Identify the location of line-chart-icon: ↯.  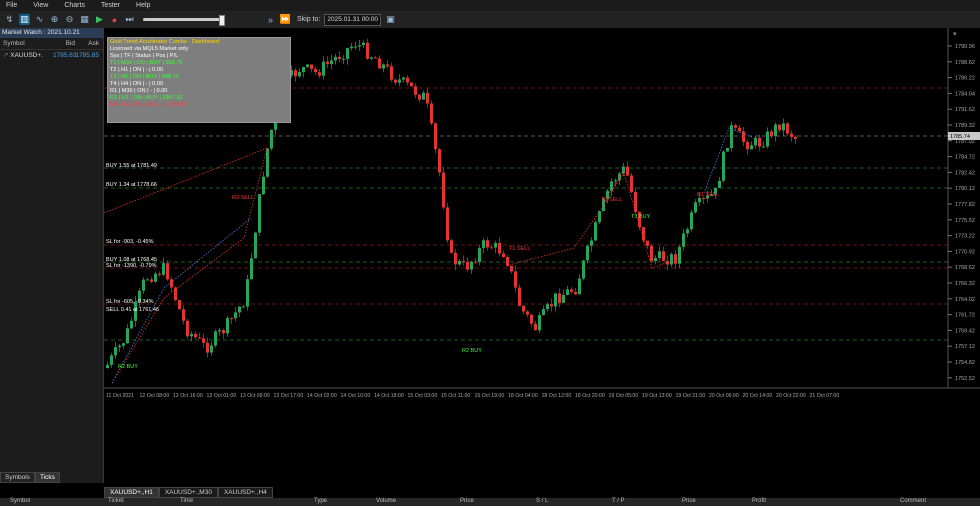
(9, 19).